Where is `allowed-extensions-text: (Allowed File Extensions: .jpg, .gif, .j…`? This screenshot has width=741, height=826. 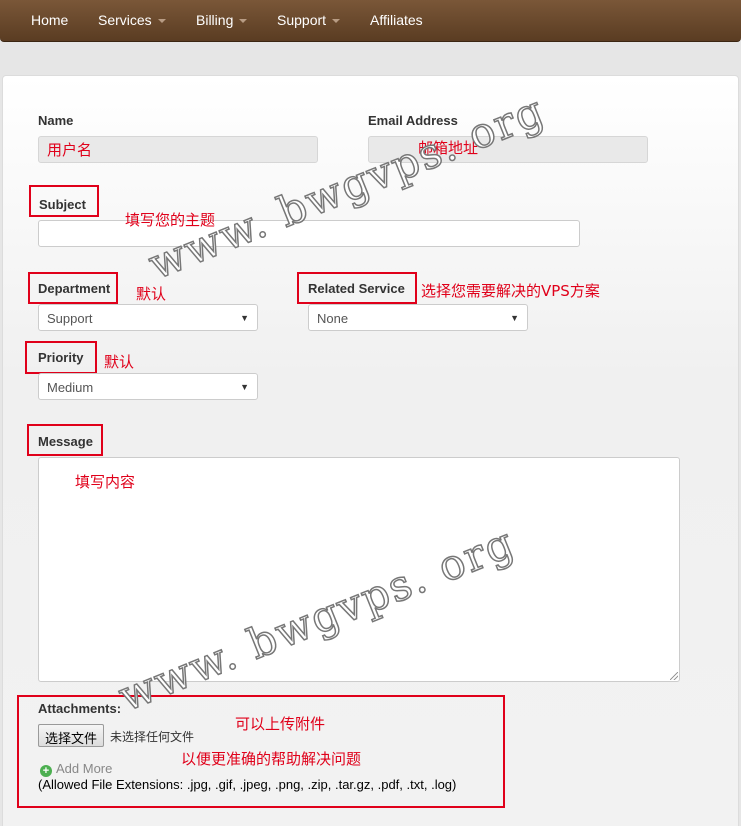
allowed-extensions-text: (Allowed File Extensions: .jpg, .gif, .j… is located at coordinates (247, 784).